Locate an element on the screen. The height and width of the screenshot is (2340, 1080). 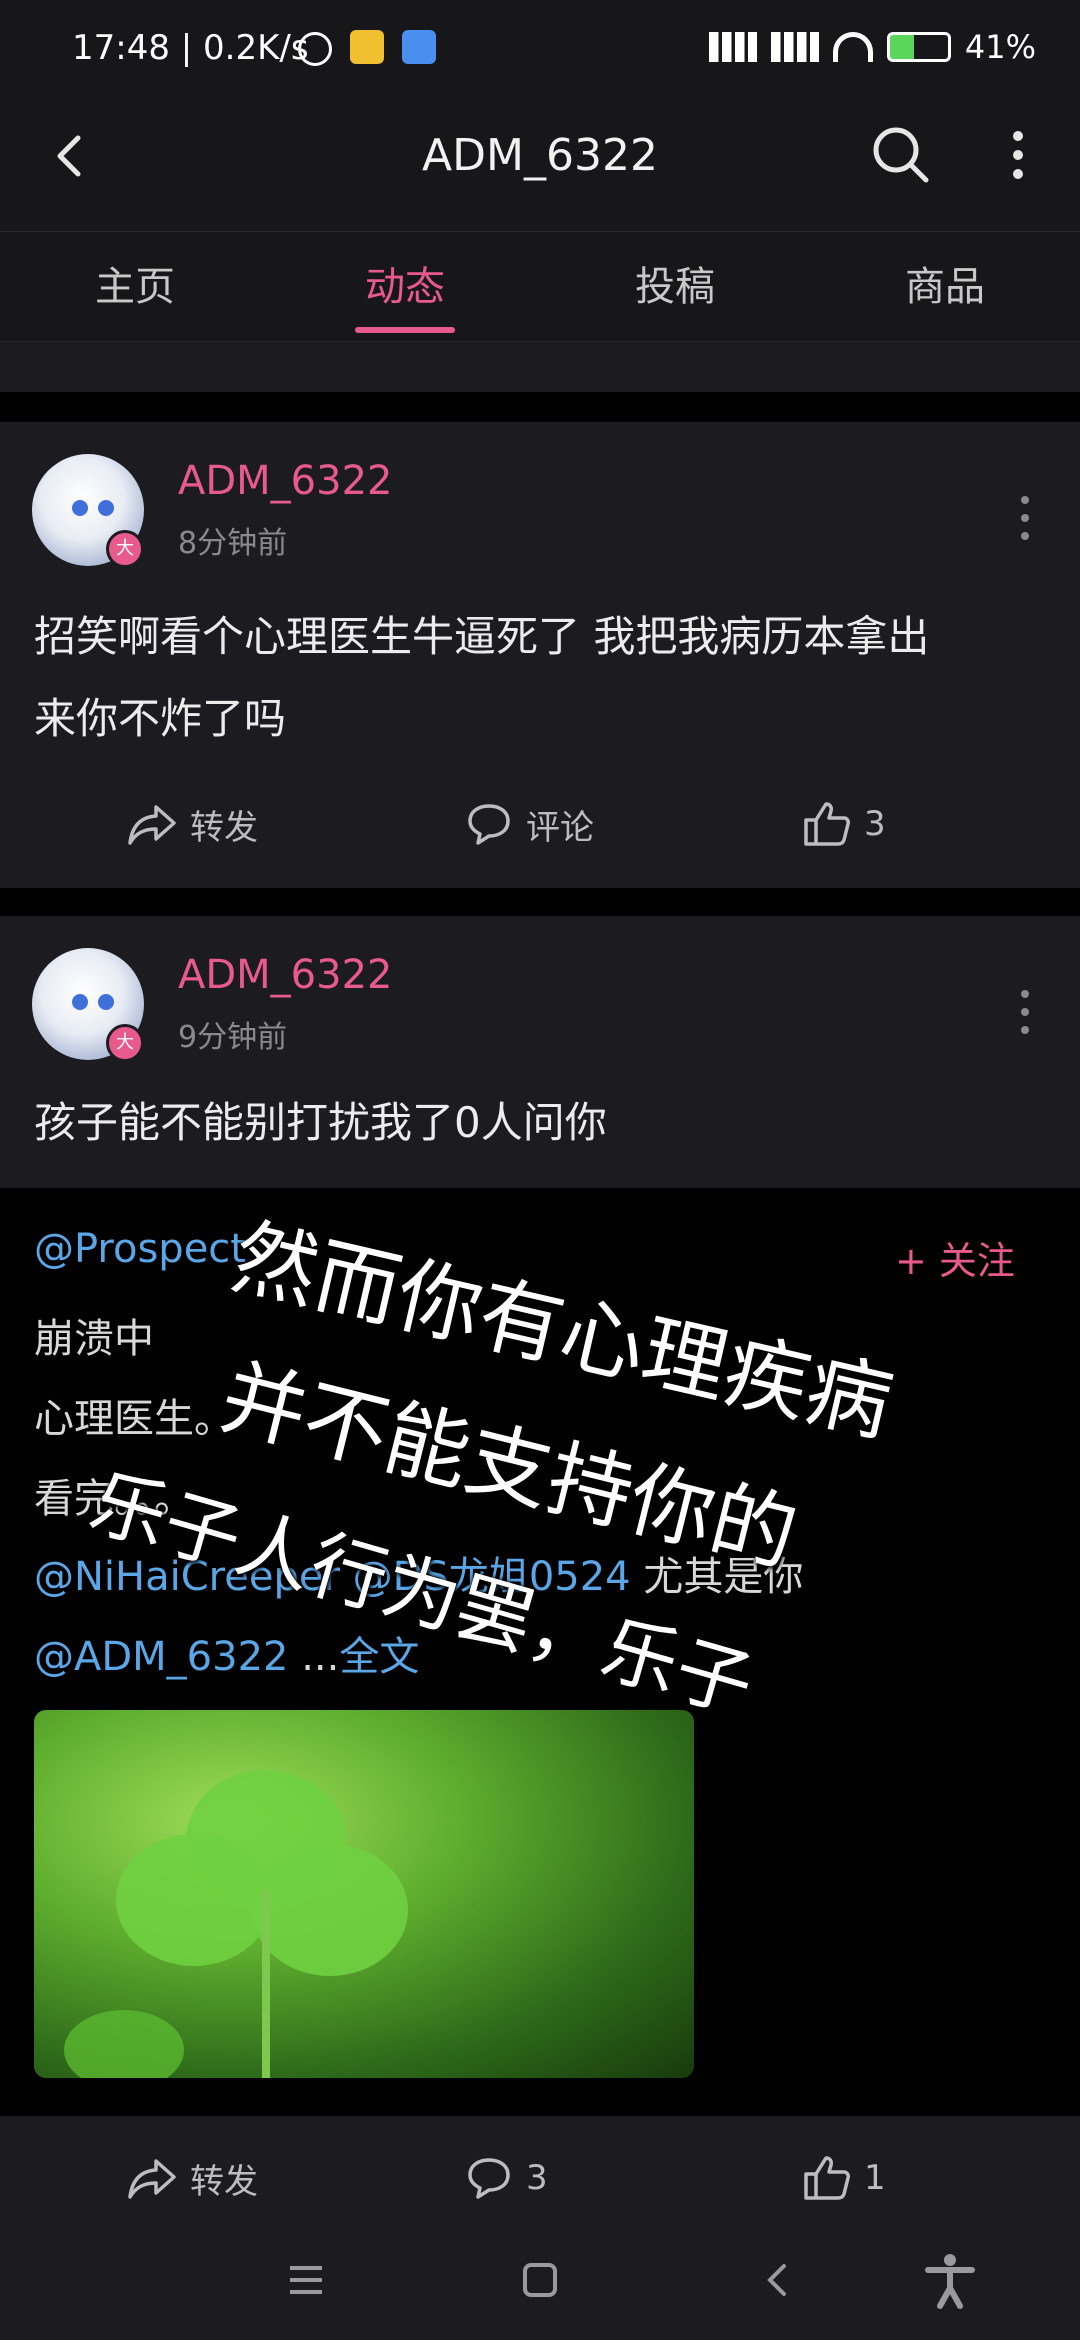
repost-mentions-line: @ADM_6322 ...全文 is located at coordinates (226, 1653).